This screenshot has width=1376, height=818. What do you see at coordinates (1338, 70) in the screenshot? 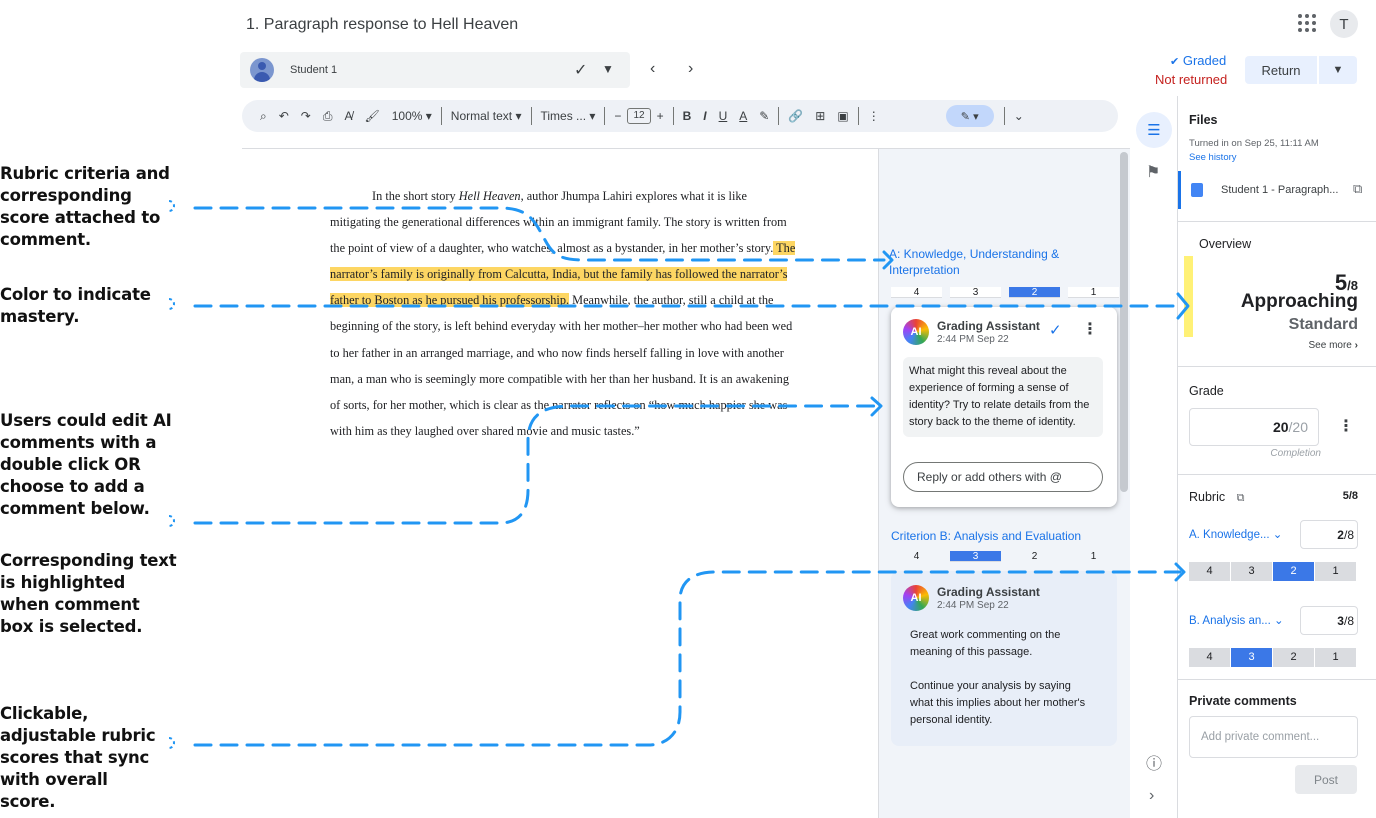
I see `return-options-caret-icon: ▼` at bounding box center [1338, 70].